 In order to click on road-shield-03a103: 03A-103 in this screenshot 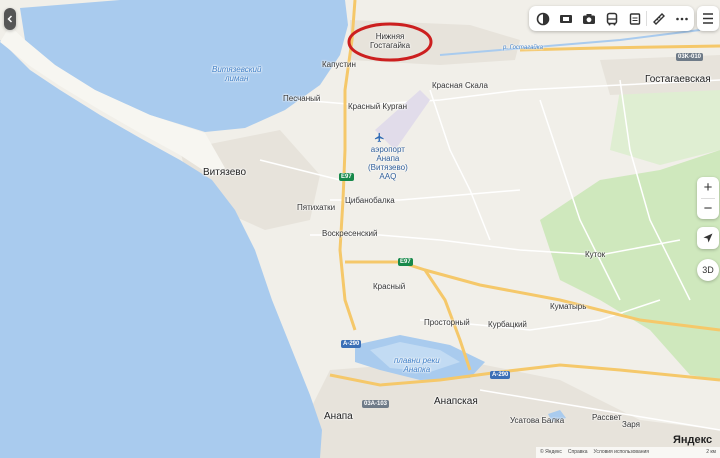, I will do `click(376, 404)`.